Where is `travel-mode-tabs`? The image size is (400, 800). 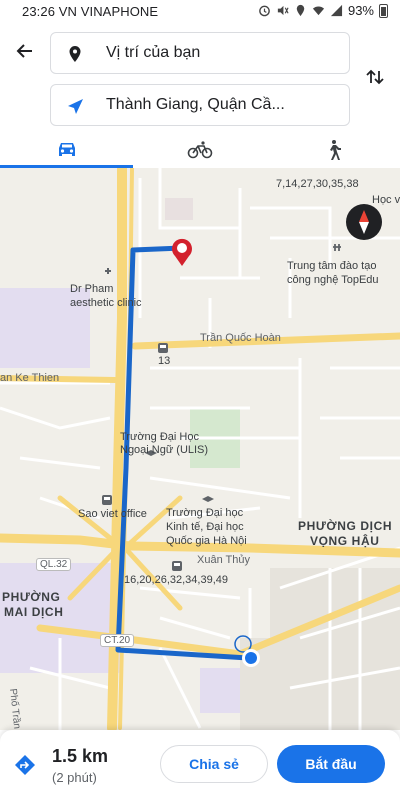 travel-mode-tabs is located at coordinates (200, 150).